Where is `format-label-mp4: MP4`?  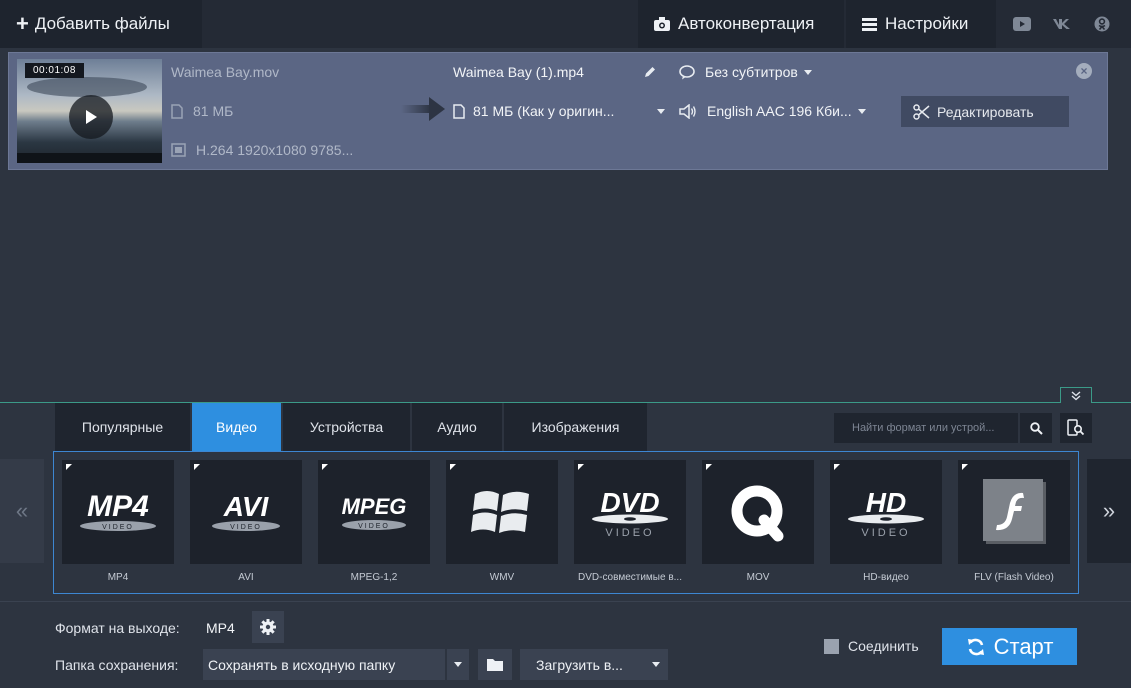 format-label-mp4: MP4 is located at coordinates (118, 577).